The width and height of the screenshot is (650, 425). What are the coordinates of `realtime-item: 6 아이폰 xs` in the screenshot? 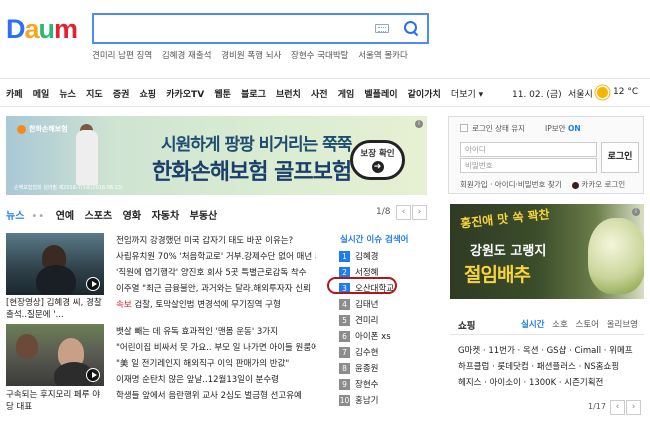 It's located at (366, 337).